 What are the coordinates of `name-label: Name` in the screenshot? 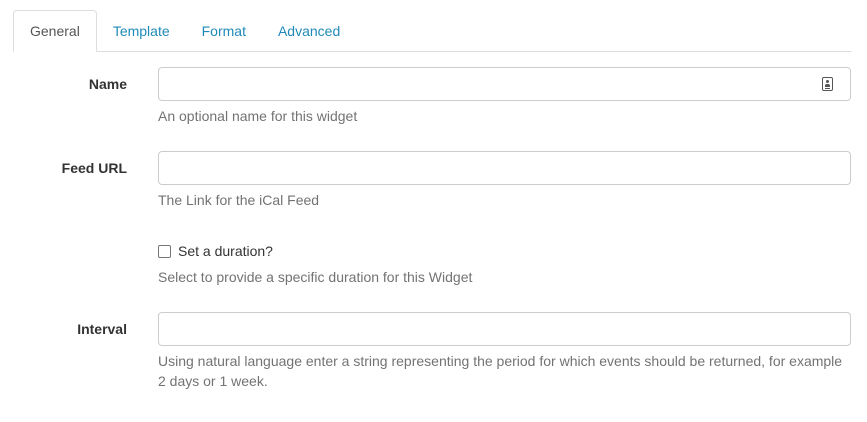 It's located at (107, 84).